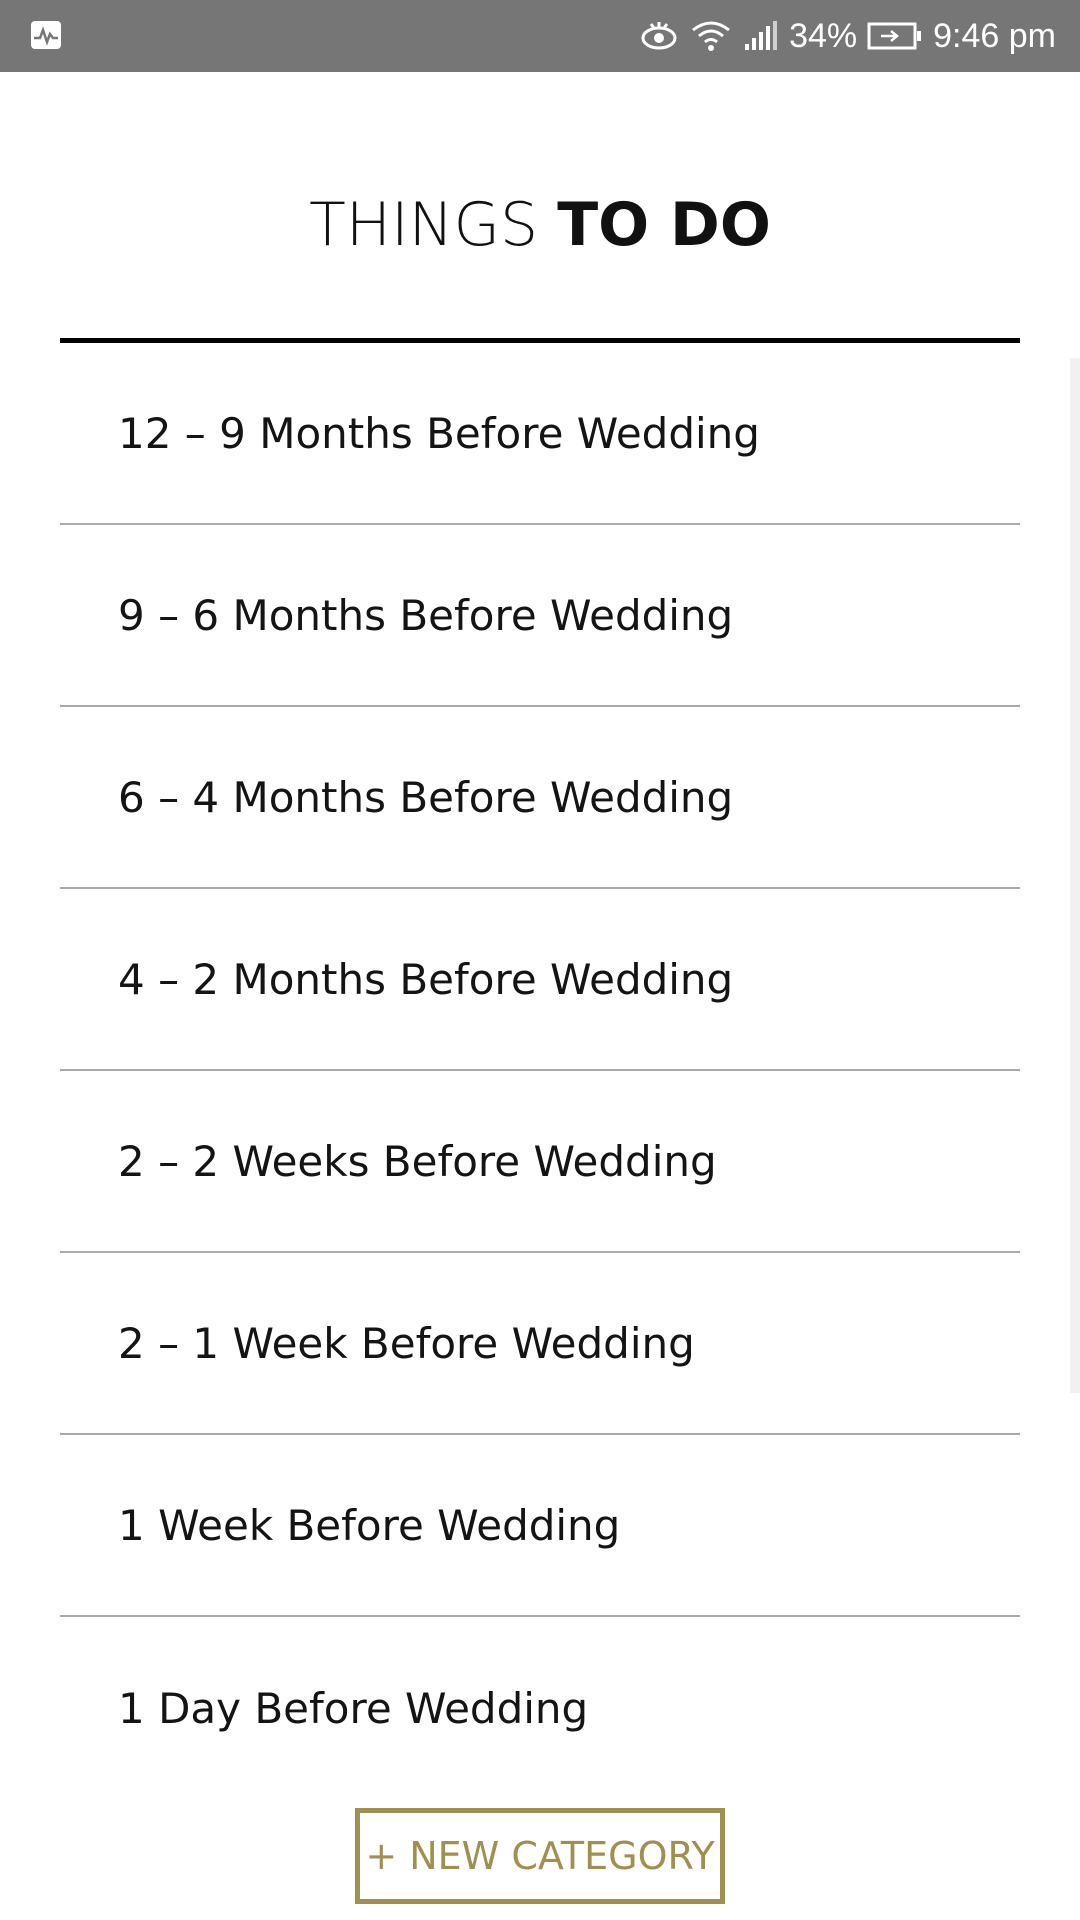 The height and width of the screenshot is (1920, 1080). Describe the element at coordinates (994, 35) in the screenshot. I see `status-time: 9:46 pm` at that location.